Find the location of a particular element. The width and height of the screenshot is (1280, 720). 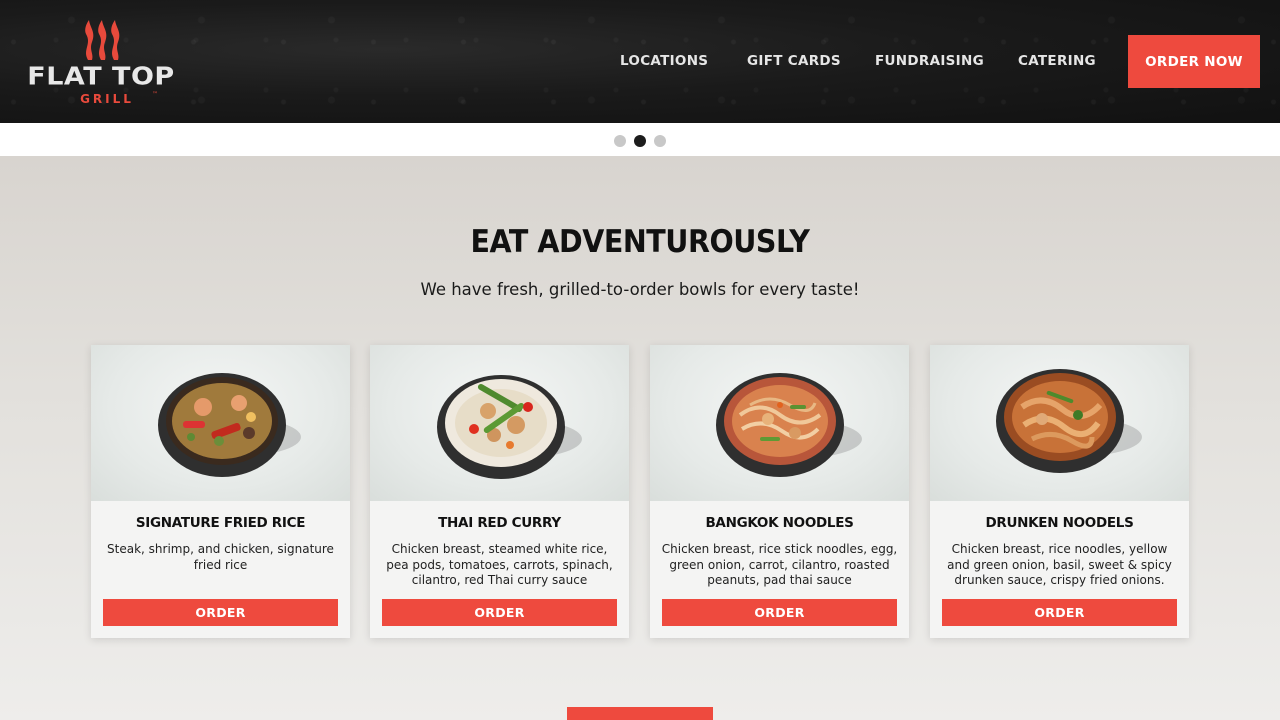

trademark-symbol: ™ is located at coordinates (155, 94).